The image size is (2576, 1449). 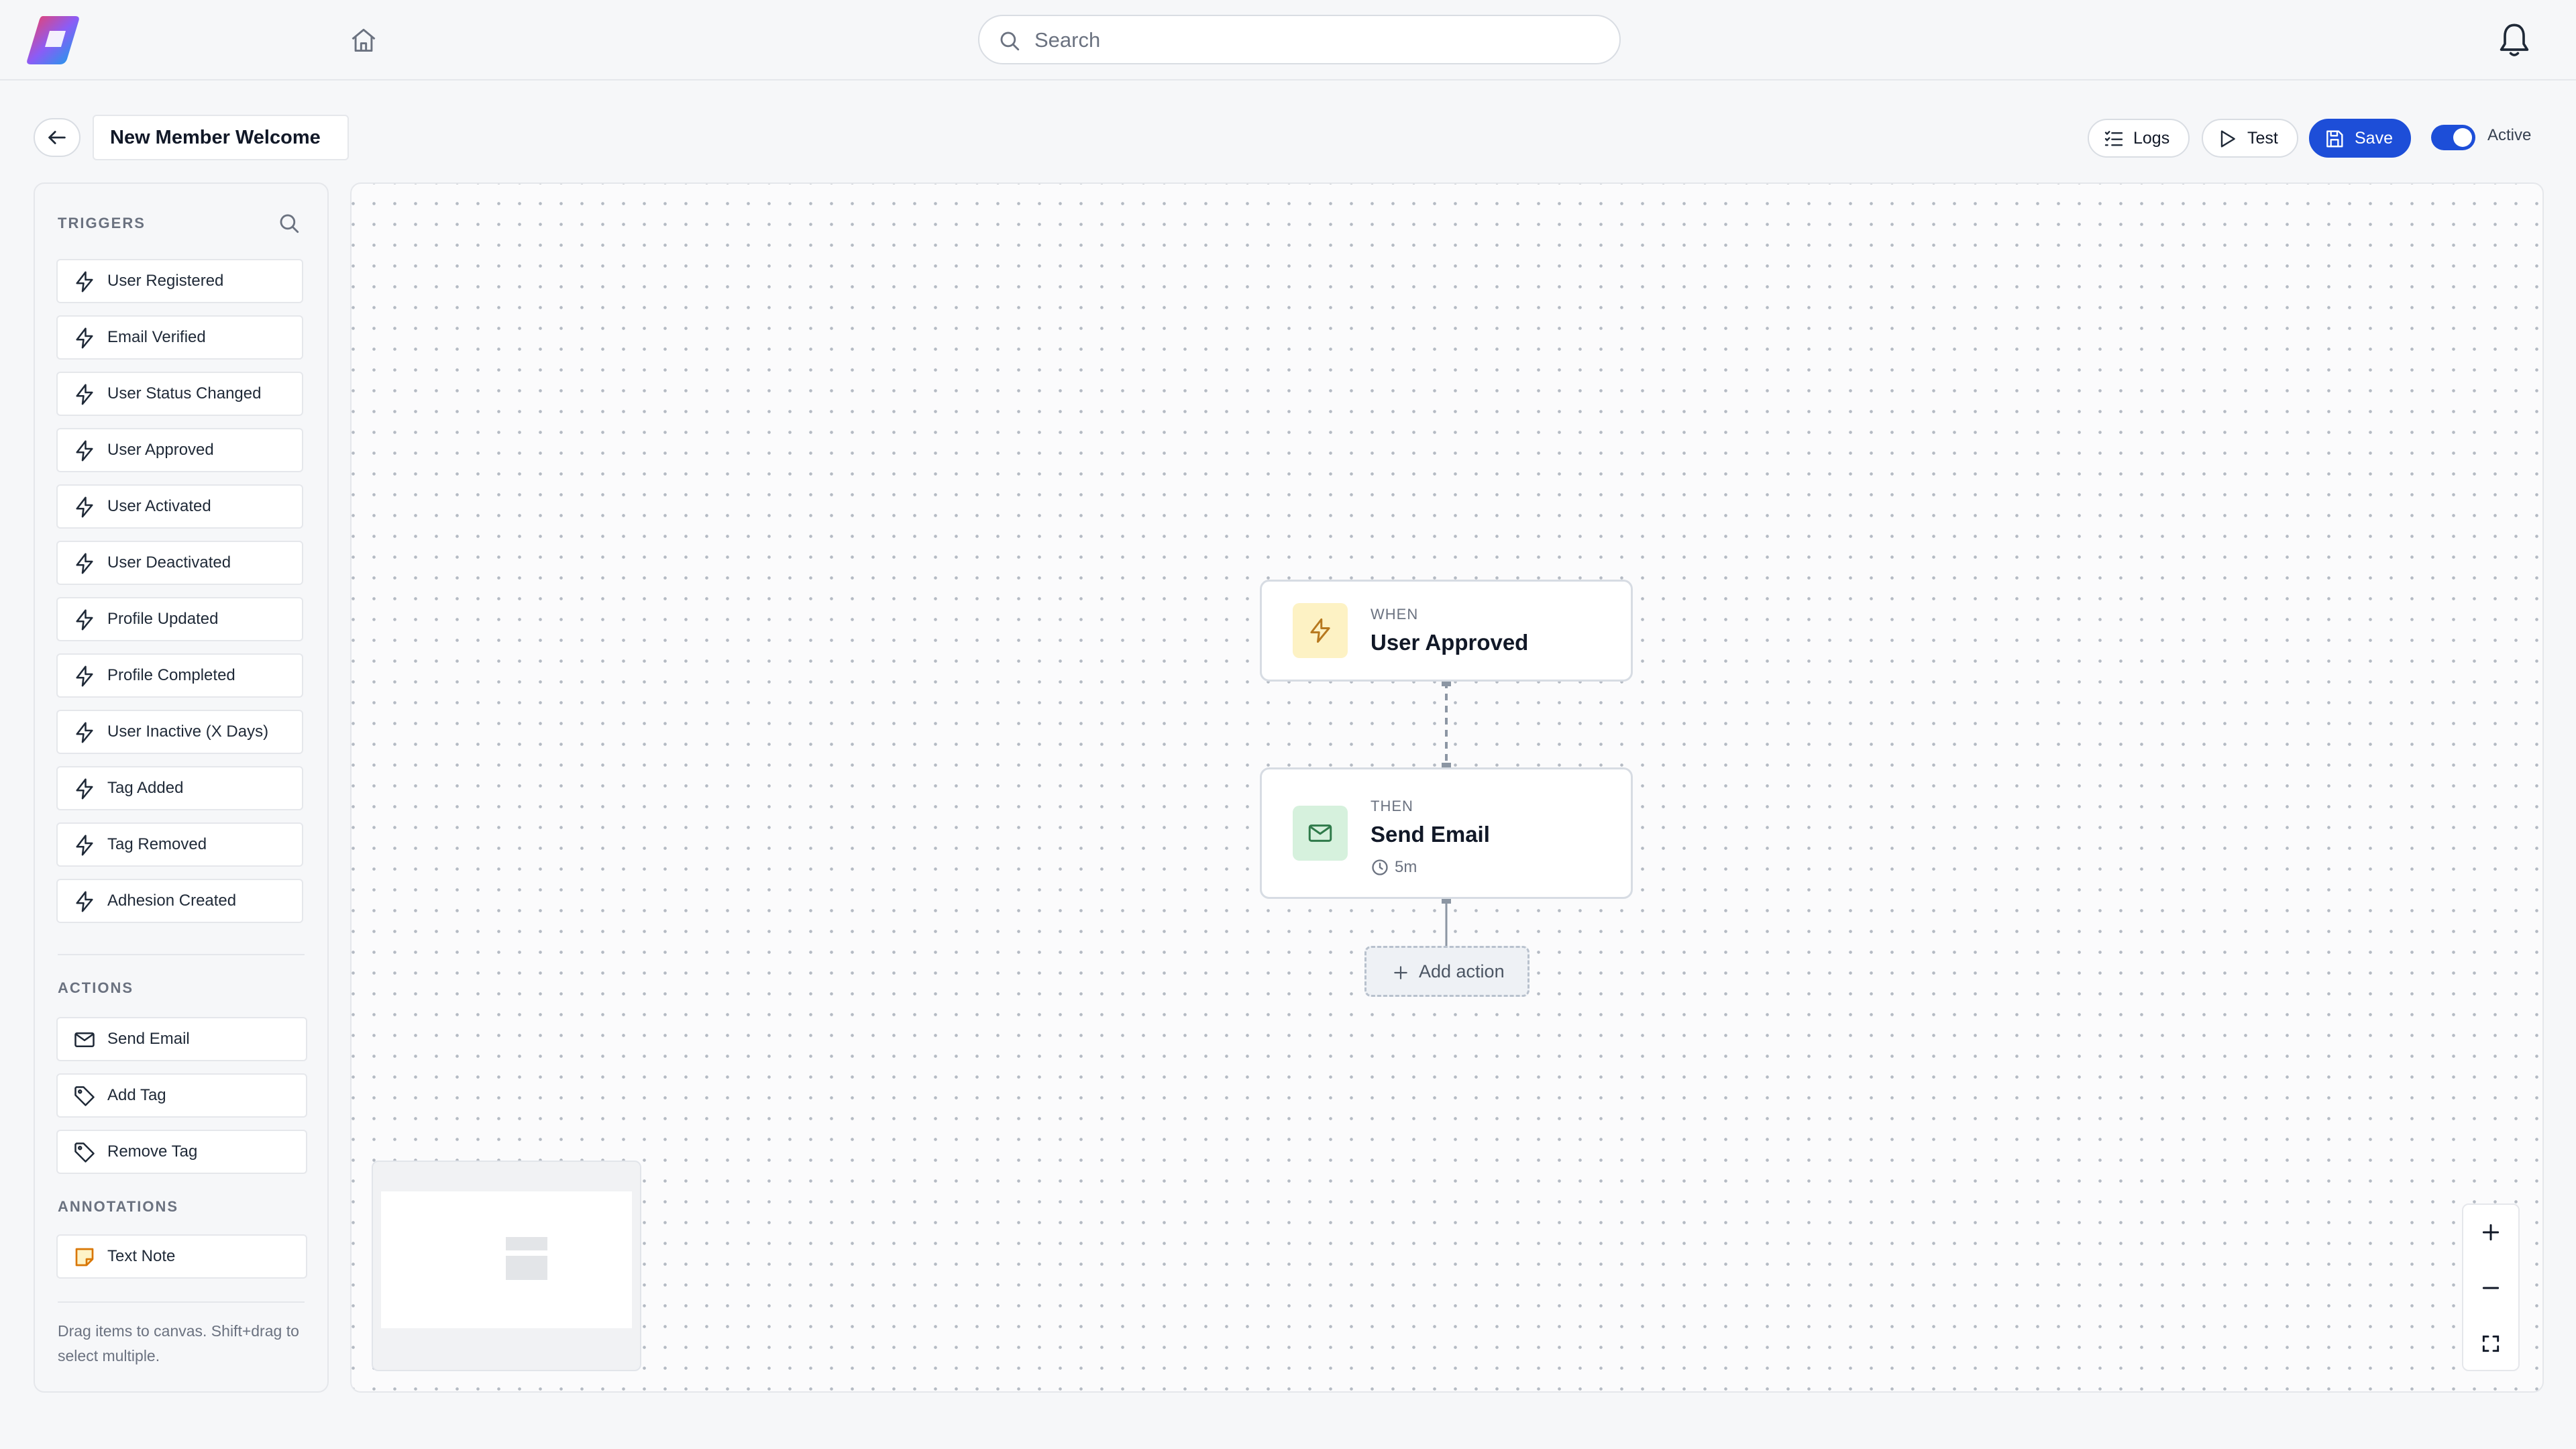 I want to click on trigger-item: Tag Added, so click(x=179, y=788).